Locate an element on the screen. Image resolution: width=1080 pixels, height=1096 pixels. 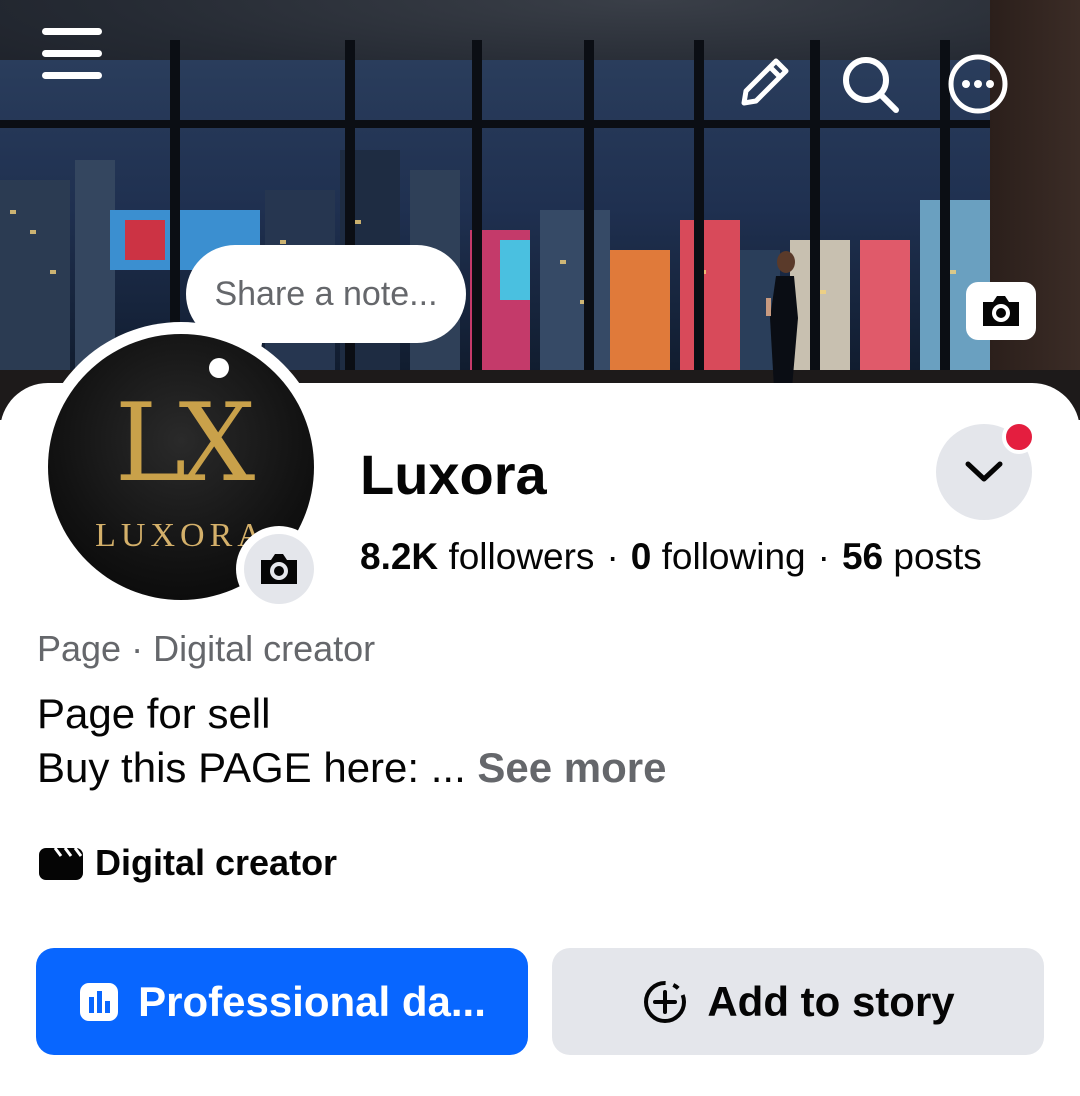
page-category: Page · Digital creator is located at coordinates (206, 648).